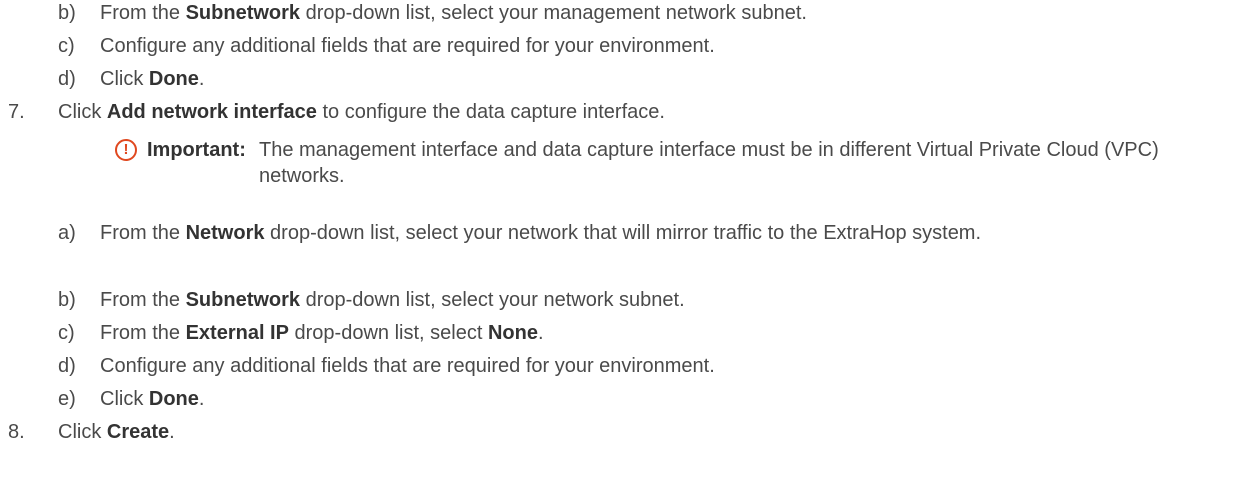 The width and height of the screenshot is (1253, 490). I want to click on substep-e-text: Click Done., so click(152, 399).